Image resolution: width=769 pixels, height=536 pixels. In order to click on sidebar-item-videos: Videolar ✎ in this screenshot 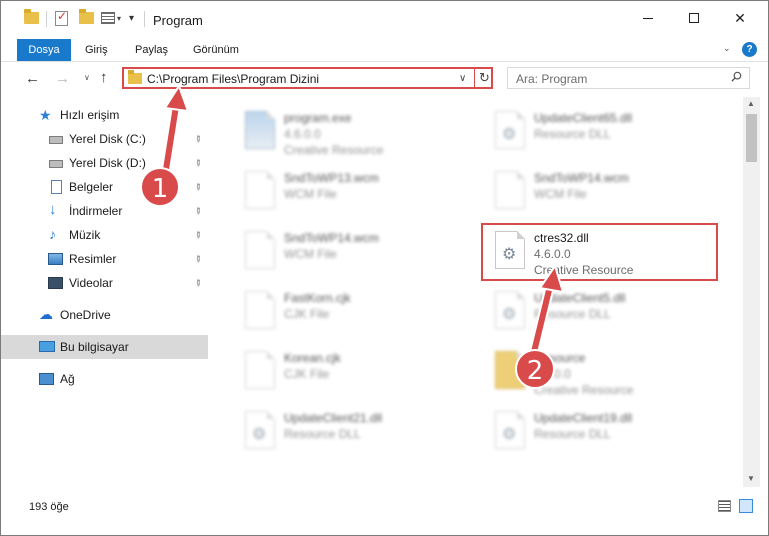, I will do `click(104, 283)`.